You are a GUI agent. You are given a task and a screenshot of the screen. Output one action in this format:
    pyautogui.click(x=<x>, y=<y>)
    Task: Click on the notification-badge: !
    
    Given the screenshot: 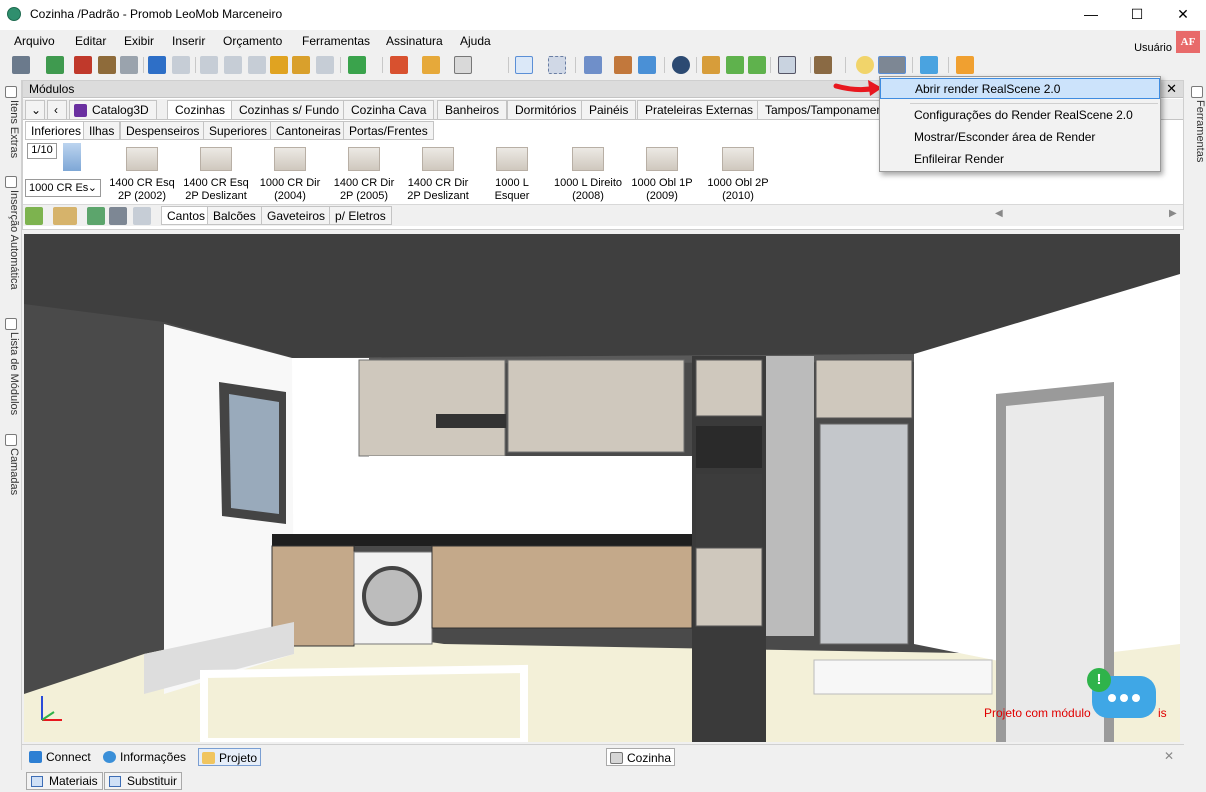 What is the action you would take?
    pyautogui.click(x=1099, y=680)
    